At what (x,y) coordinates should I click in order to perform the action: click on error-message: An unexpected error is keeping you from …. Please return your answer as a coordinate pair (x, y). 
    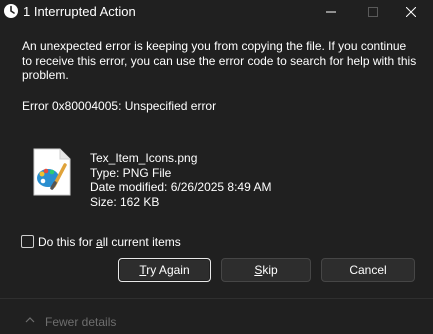
    Looking at the image, I should click on (219, 60).